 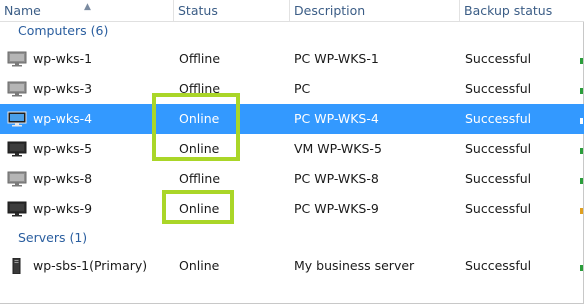 I want to click on column-header-description-label: Description, so click(x=330, y=10).